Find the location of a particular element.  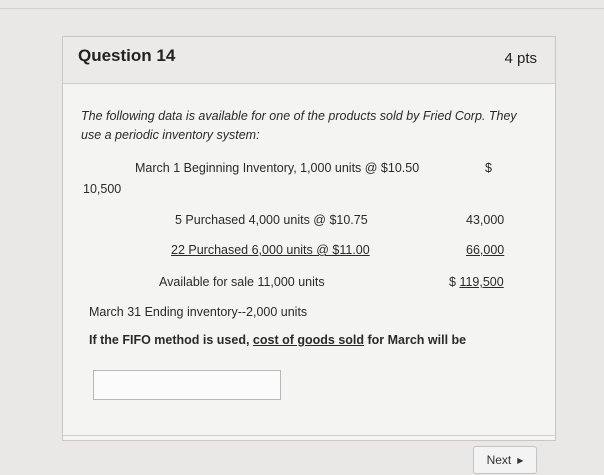

next-button: Next ▶ is located at coordinates (505, 460).